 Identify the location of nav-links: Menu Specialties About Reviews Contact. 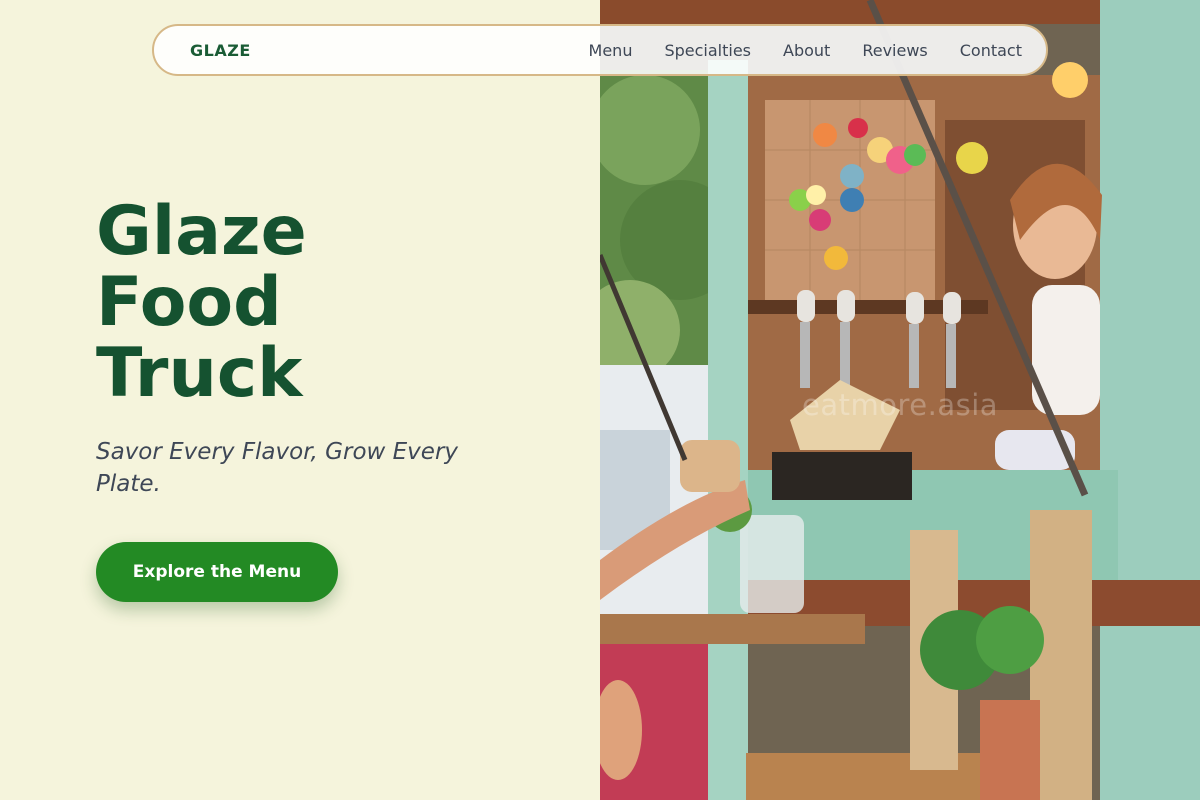
(805, 50).